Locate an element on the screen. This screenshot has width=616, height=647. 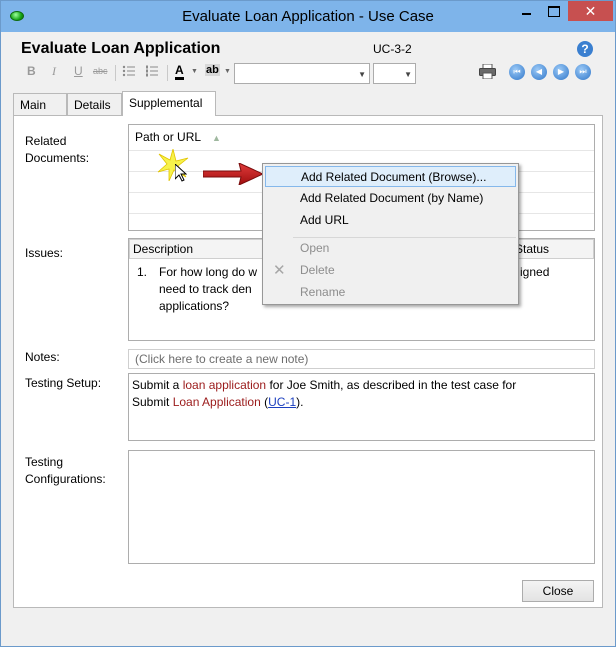
issue-assignment-text: igned is located at coordinates (534, 272).